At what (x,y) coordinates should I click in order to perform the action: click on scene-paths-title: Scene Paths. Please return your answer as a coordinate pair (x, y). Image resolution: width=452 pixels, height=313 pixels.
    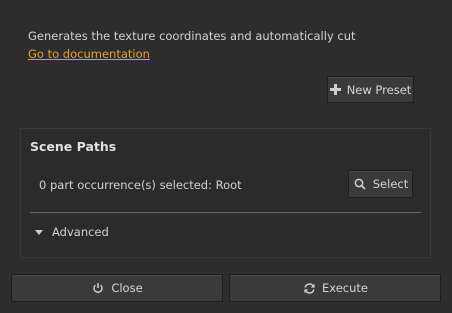
    Looking at the image, I should click on (73, 146).